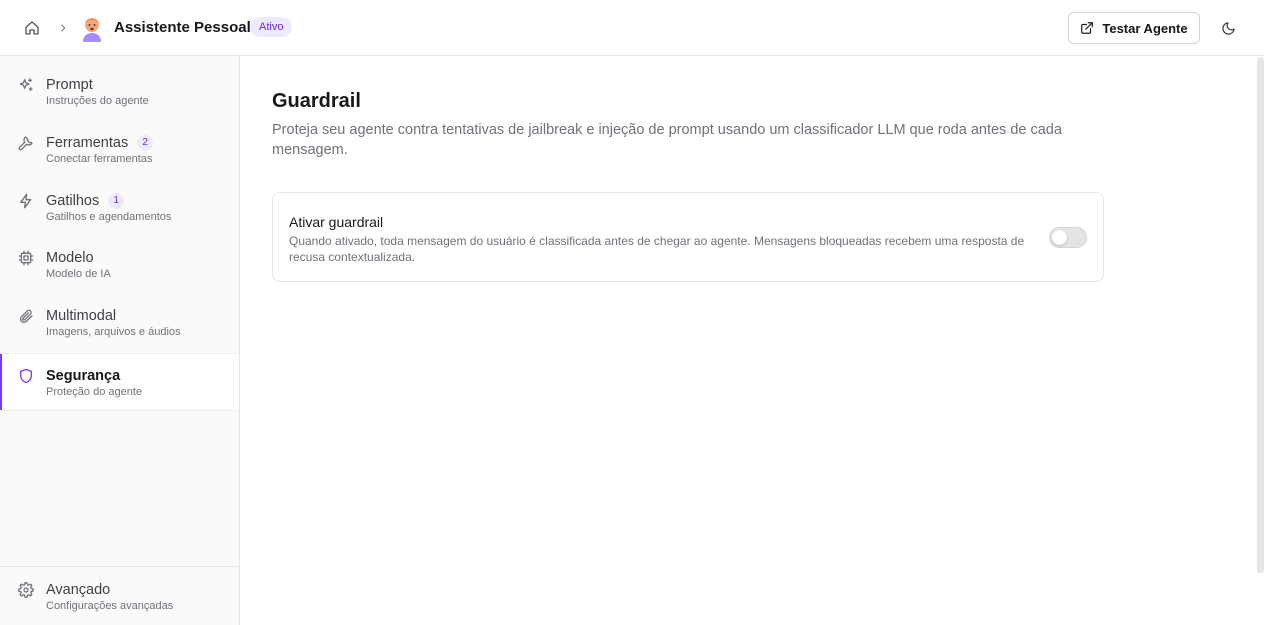  Describe the element at coordinates (113, 332) in the screenshot. I see `sidebar-item-subtitle: Imagens, arquivos e áudios` at that location.